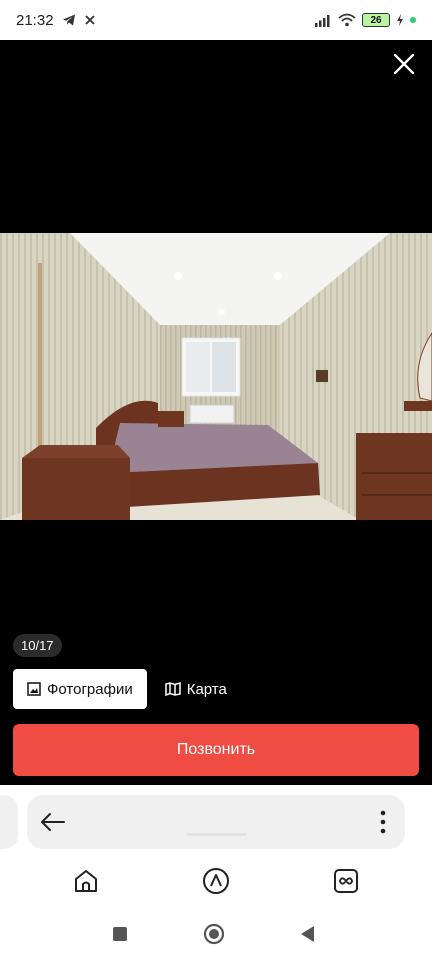 The height and width of the screenshot is (960, 432). Describe the element at coordinates (383, 822) in the screenshot. I see `more-options-icon` at that location.